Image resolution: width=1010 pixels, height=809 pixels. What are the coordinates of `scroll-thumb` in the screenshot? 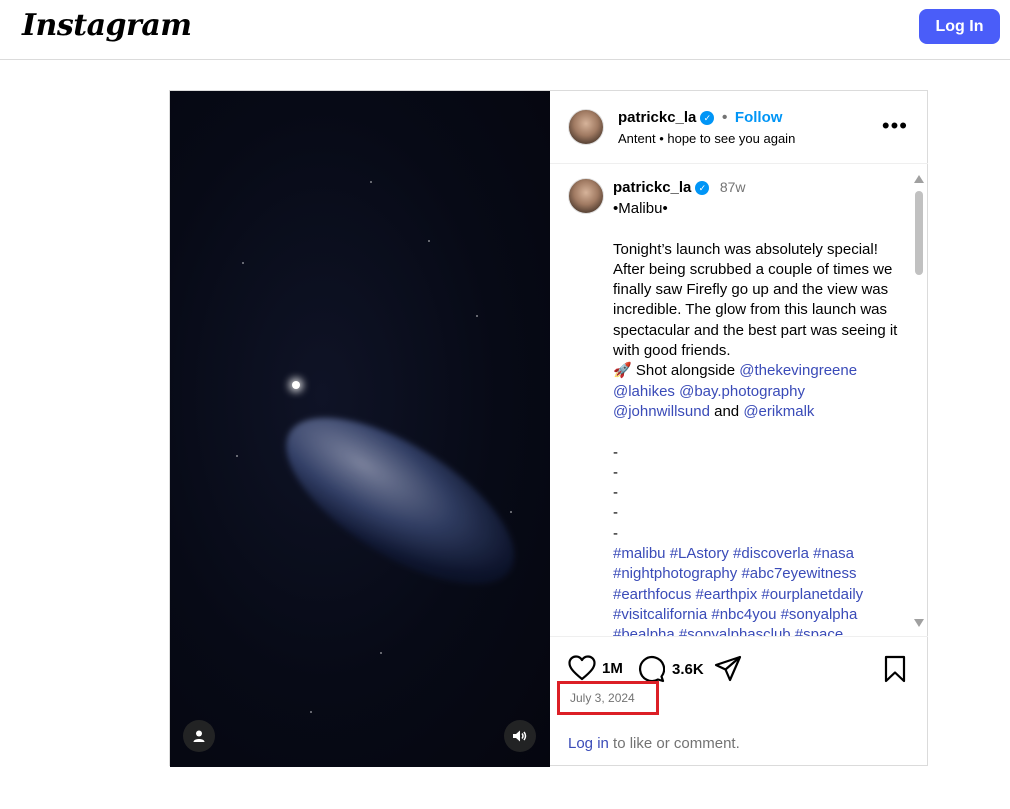 It's located at (919, 233).